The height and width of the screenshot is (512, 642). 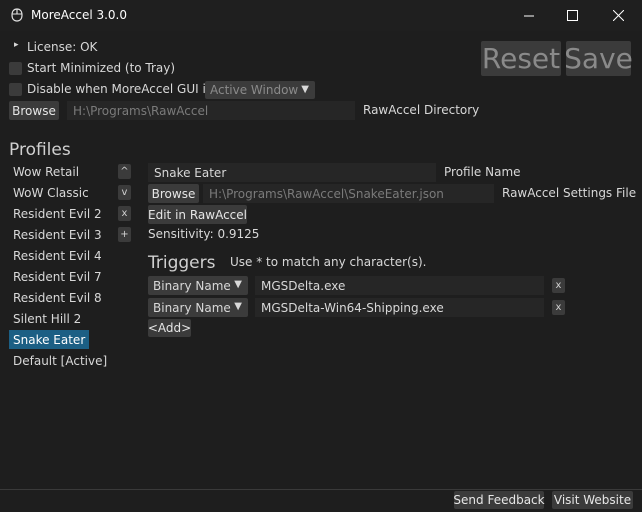 What do you see at coordinates (62, 47) in the screenshot?
I see `license-status: License: OK` at bounding box center [62, 47].